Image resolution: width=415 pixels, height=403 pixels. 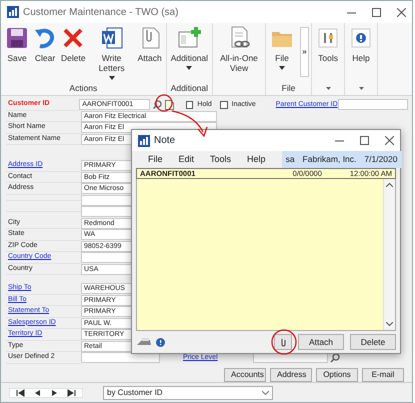 I want to click on first-record-icon, so click(x=20, y=392).